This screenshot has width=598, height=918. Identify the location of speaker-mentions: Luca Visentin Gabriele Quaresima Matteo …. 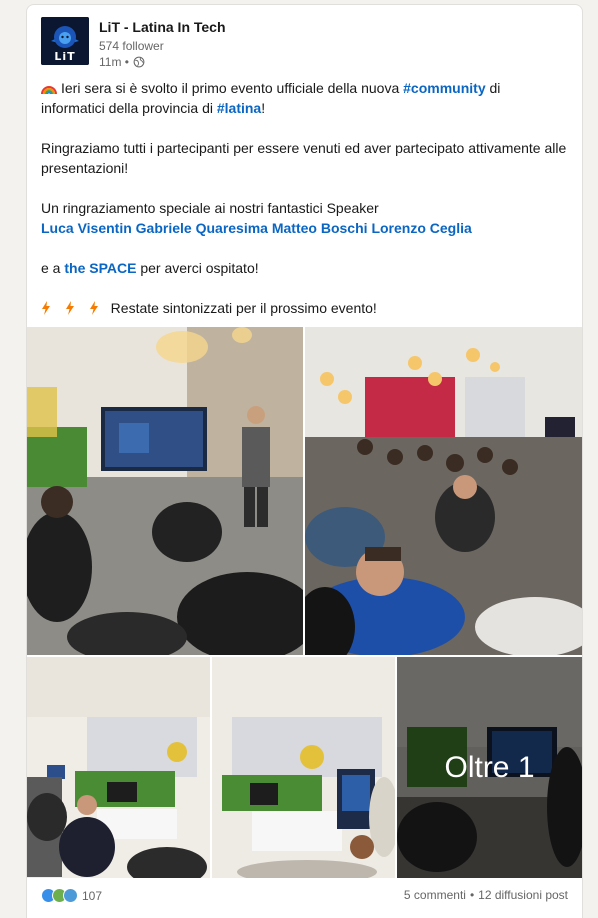
(306, 228).